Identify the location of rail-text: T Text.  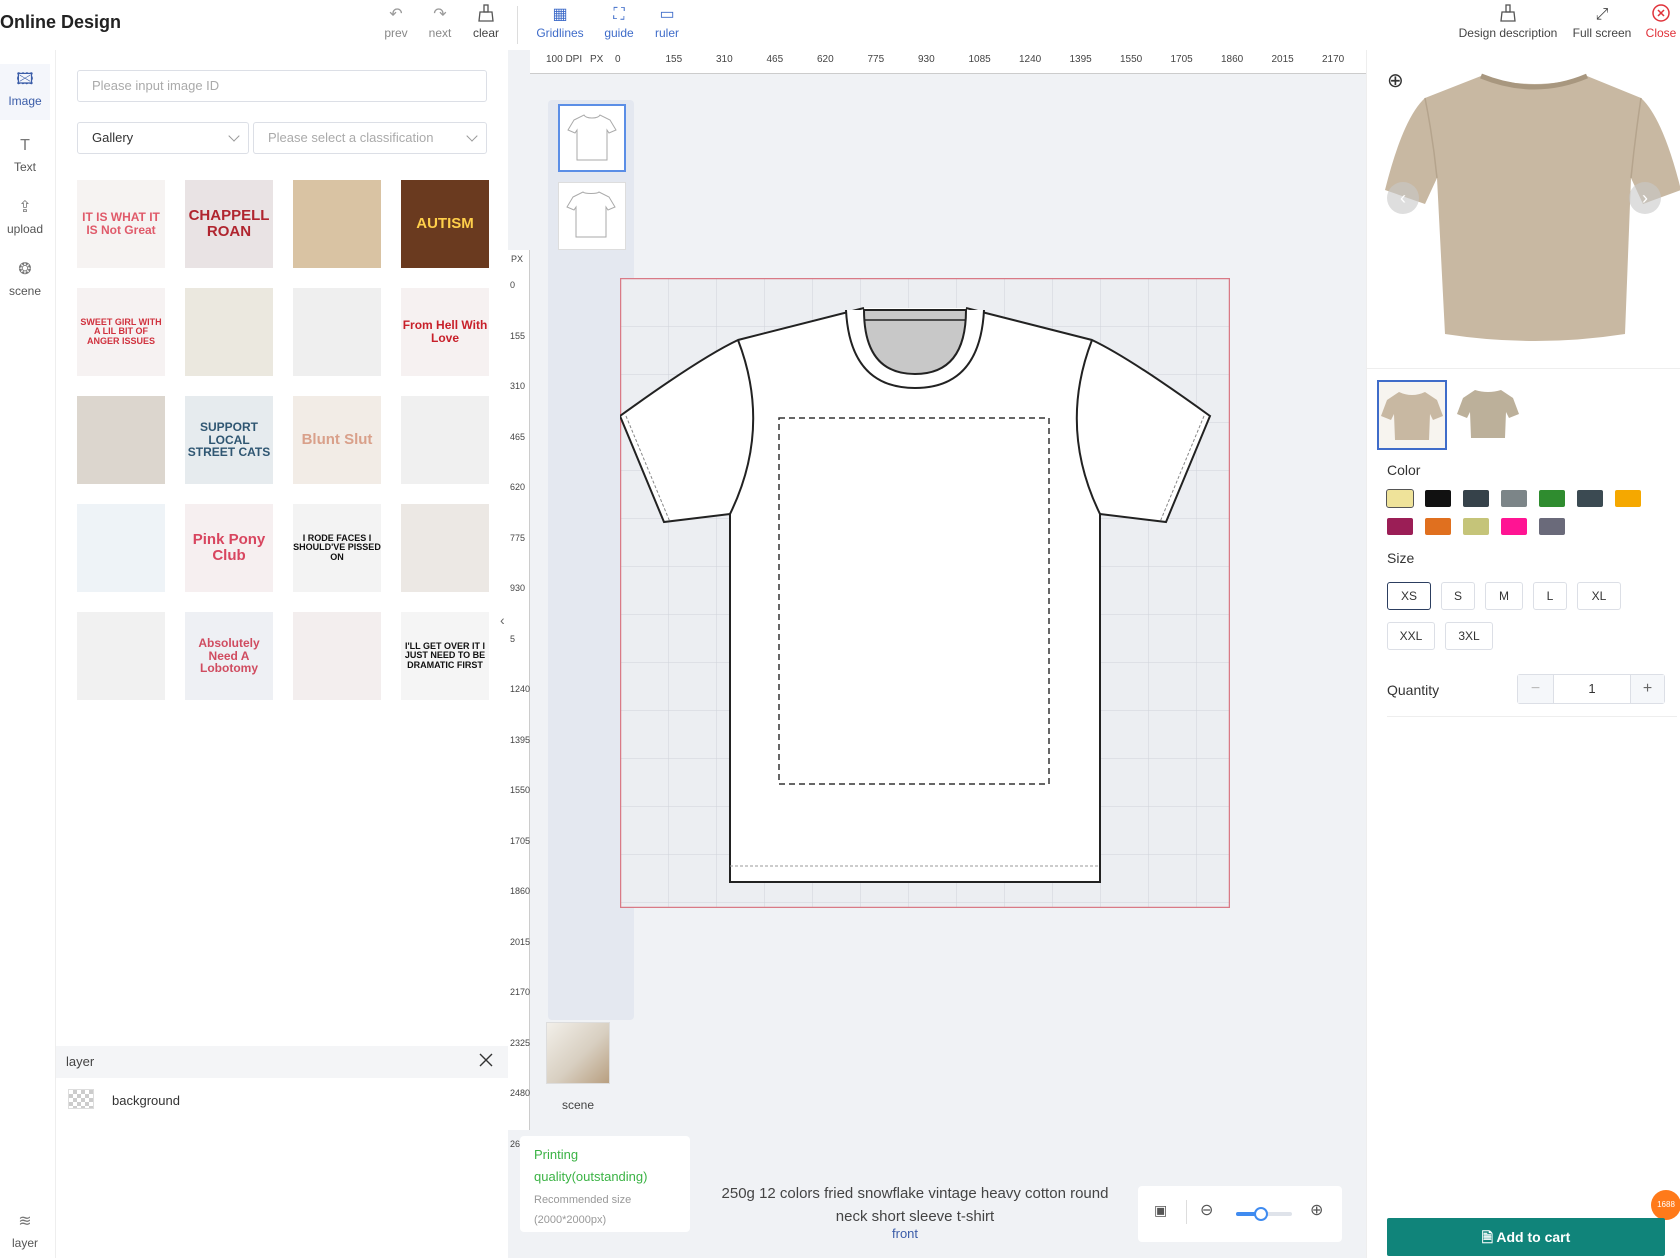
(25, 160).